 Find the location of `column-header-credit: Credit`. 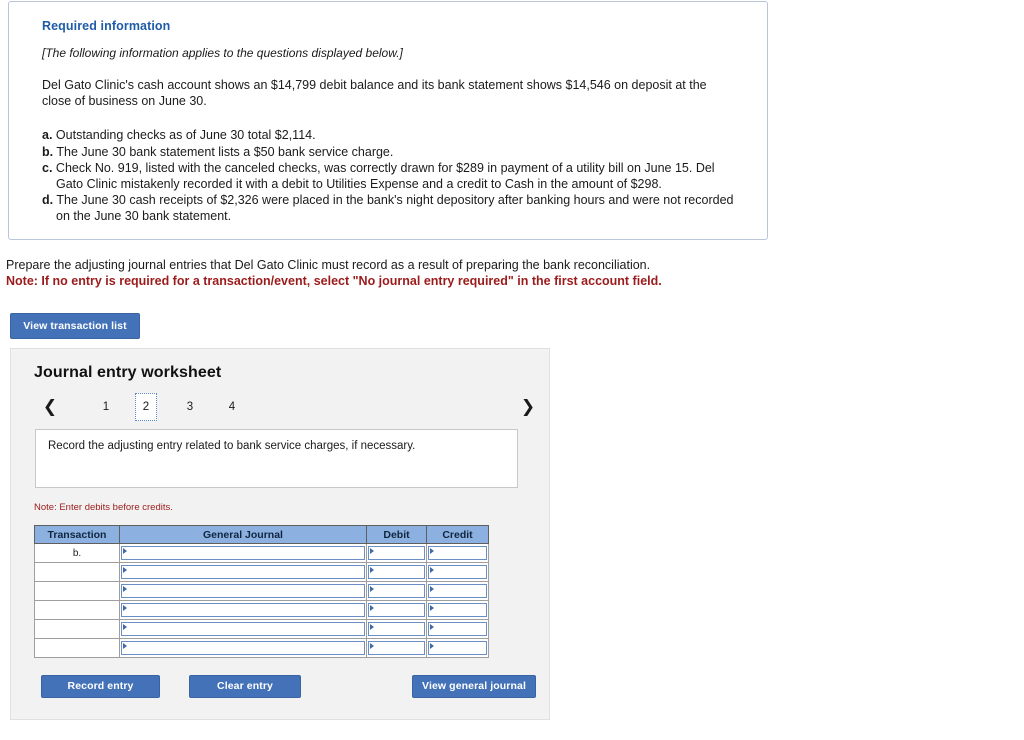

column-header-credit: Credit is located at coordinates (457, 534).